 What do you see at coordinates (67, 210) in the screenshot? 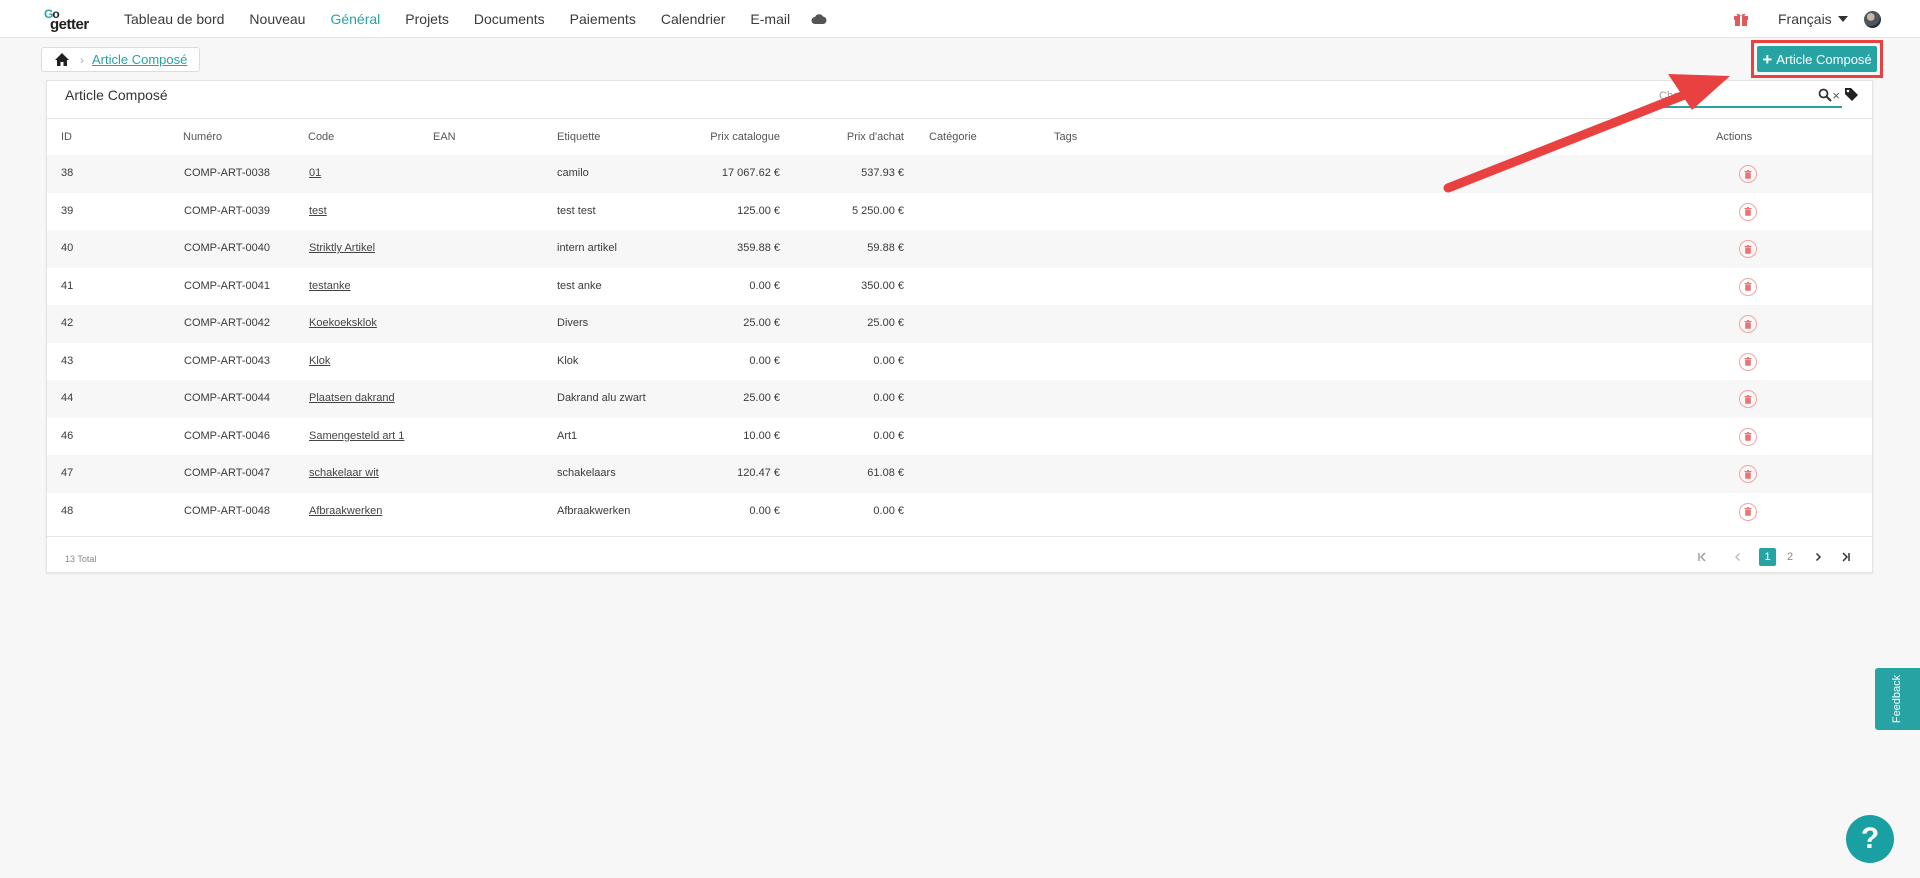
I see `cell-id: 39` at bounding box center [67, 210].